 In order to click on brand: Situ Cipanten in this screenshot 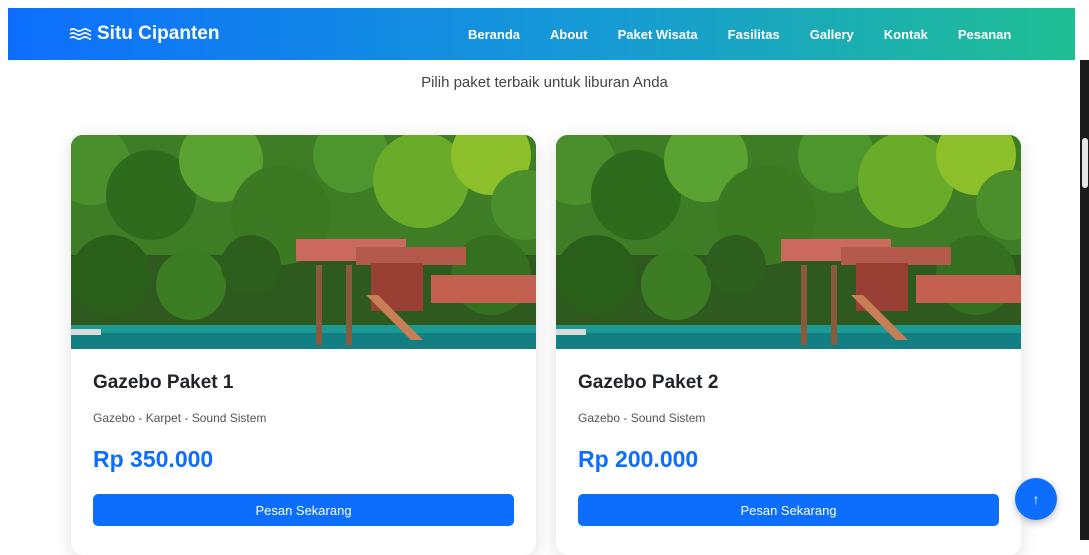, I will do `click(144, 34)`.